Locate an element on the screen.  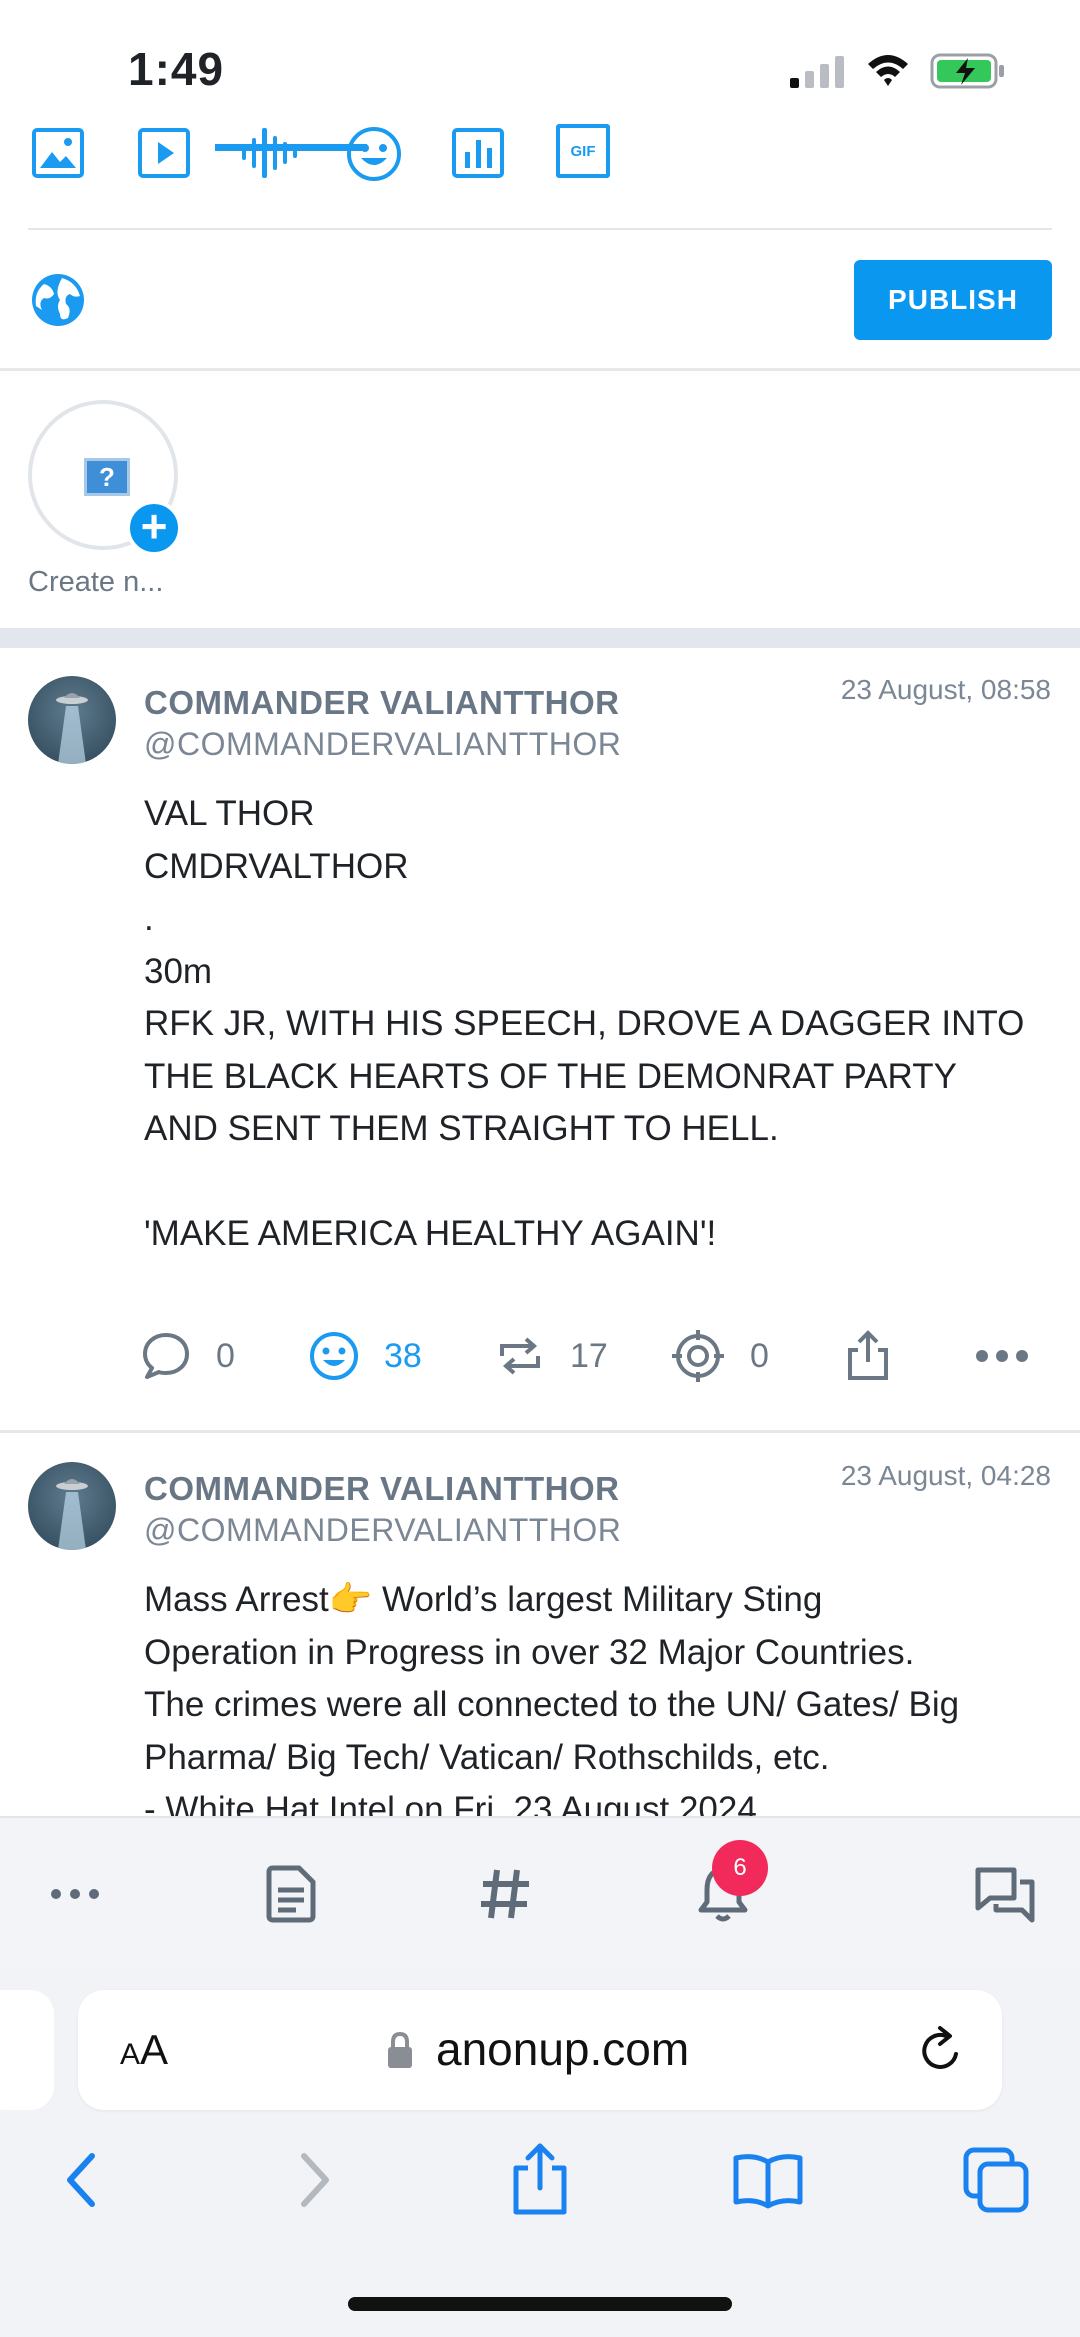
hashtag-icon is located at coordinates (505, 1894).